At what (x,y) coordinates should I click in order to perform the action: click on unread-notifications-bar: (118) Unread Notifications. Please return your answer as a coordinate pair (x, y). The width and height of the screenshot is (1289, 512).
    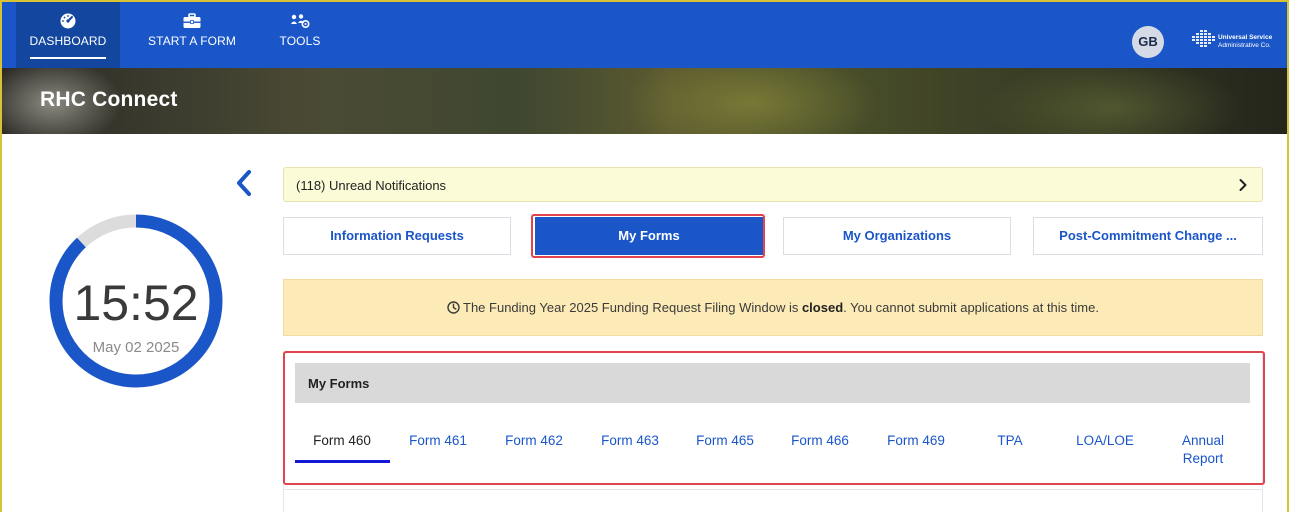
    Looking at the image, I should click on (773, 184).